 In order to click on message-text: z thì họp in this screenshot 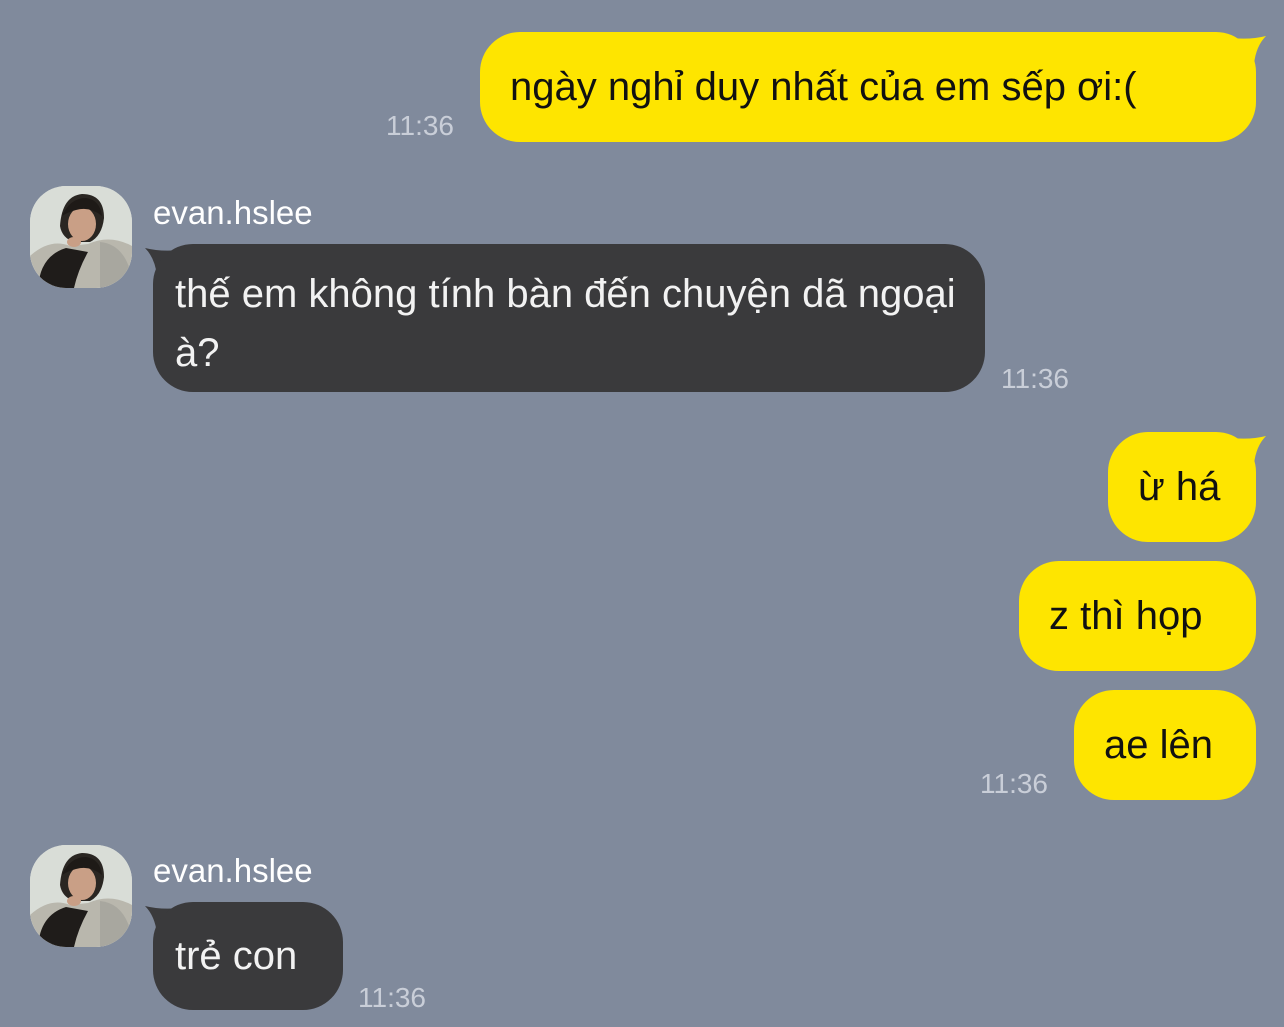, I will do `click(1126, 616)`.